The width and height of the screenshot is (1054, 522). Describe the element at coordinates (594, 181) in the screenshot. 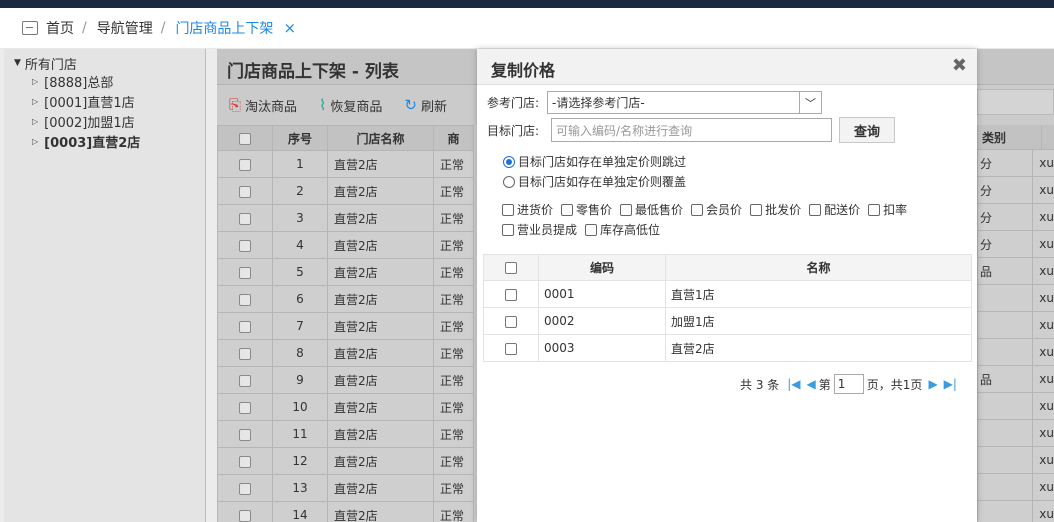

I see `radio-overwrite-option: 目标门店如存在单独定价则覆盖` at that location.